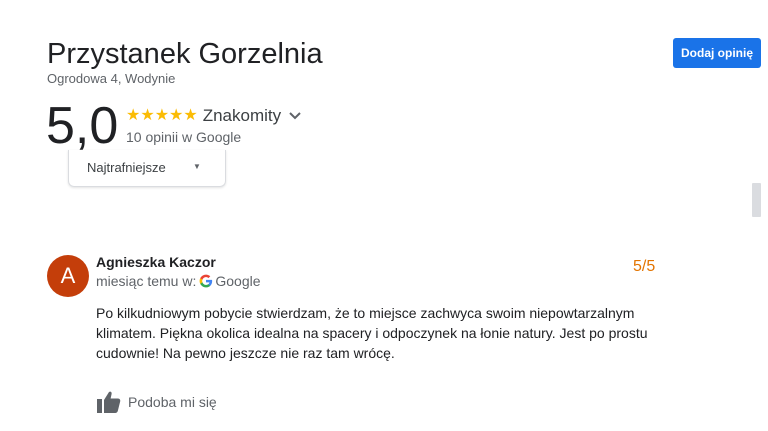 Image resolution: width=768 pixels, height=431 pixels. Describe the element at coordinates (109, 402) in the screenshot. I see `thumb-up-icon` at that location.